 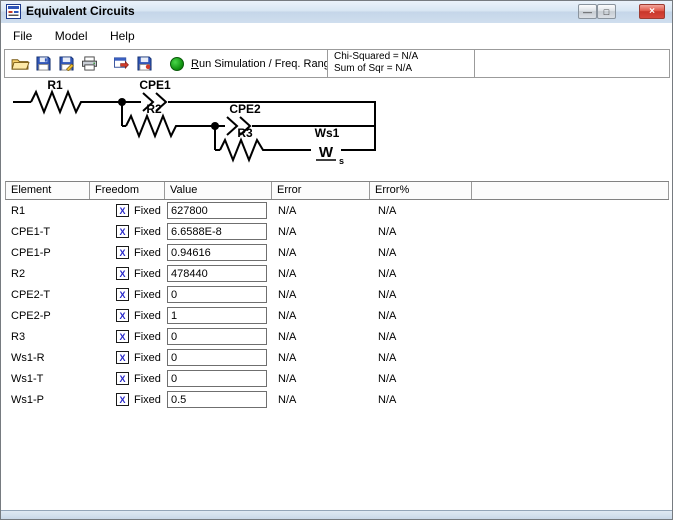 I want to click on close-icon: ×, so click(x=652, y=11).